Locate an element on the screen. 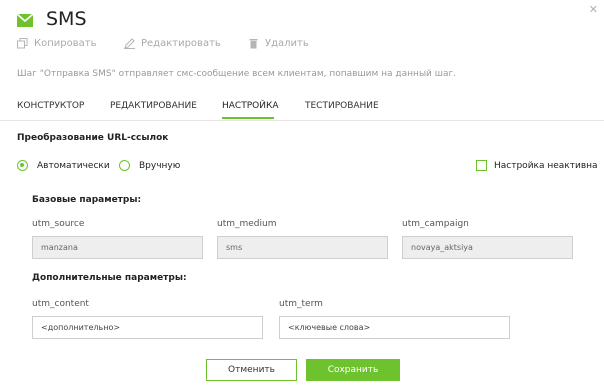  inactive-checkbox-label: Настройка неактивна is located at coordinates (546, 166).